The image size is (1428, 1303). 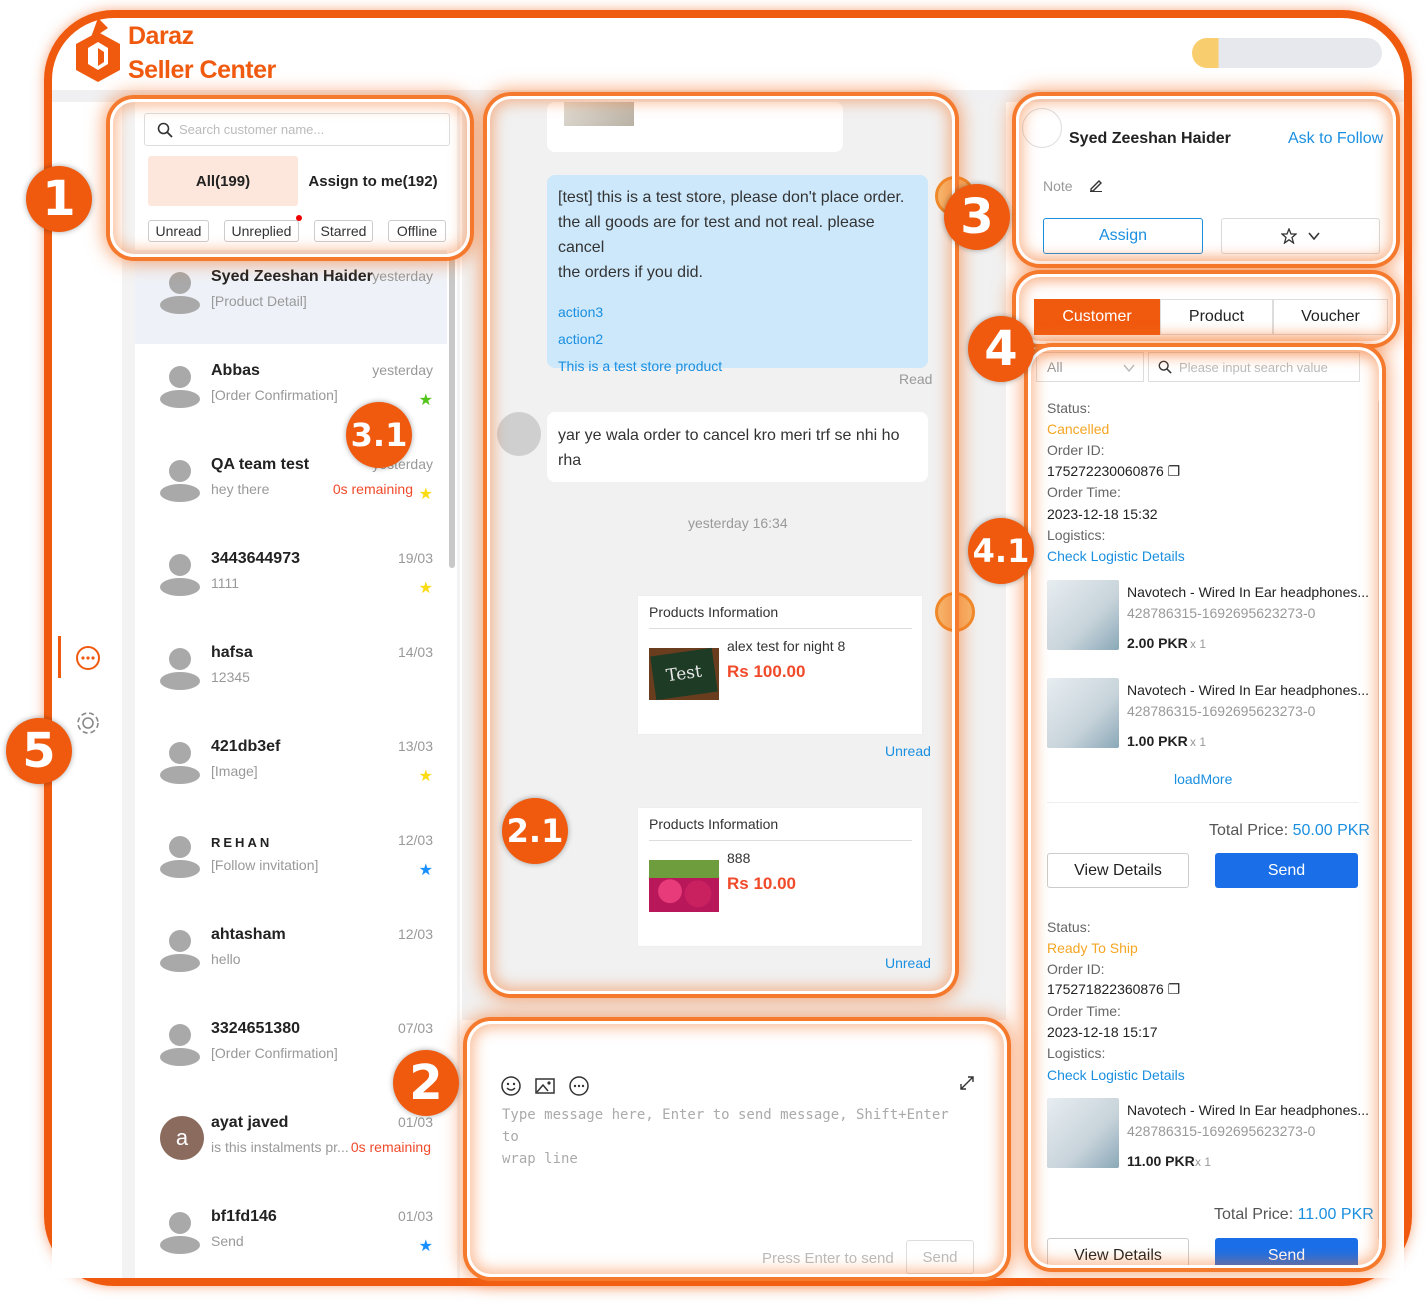 What do you see at coordinates (242, 842) in the screenshot?
I see `conversation-name: REHAN` at bounding box center [242, 842].